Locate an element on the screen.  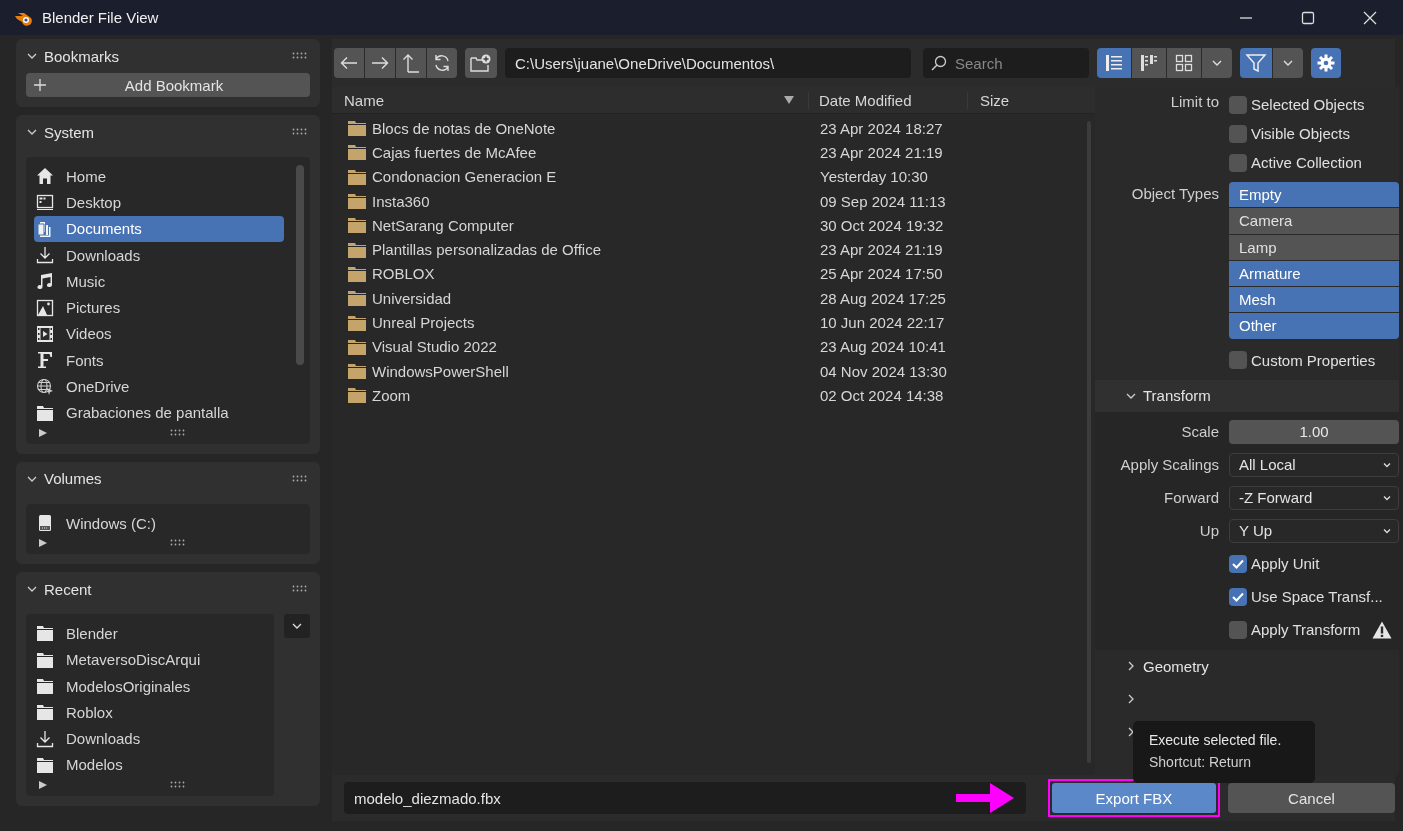
checkbox-label: Apply Transform is located at coordinates (1306, 630).